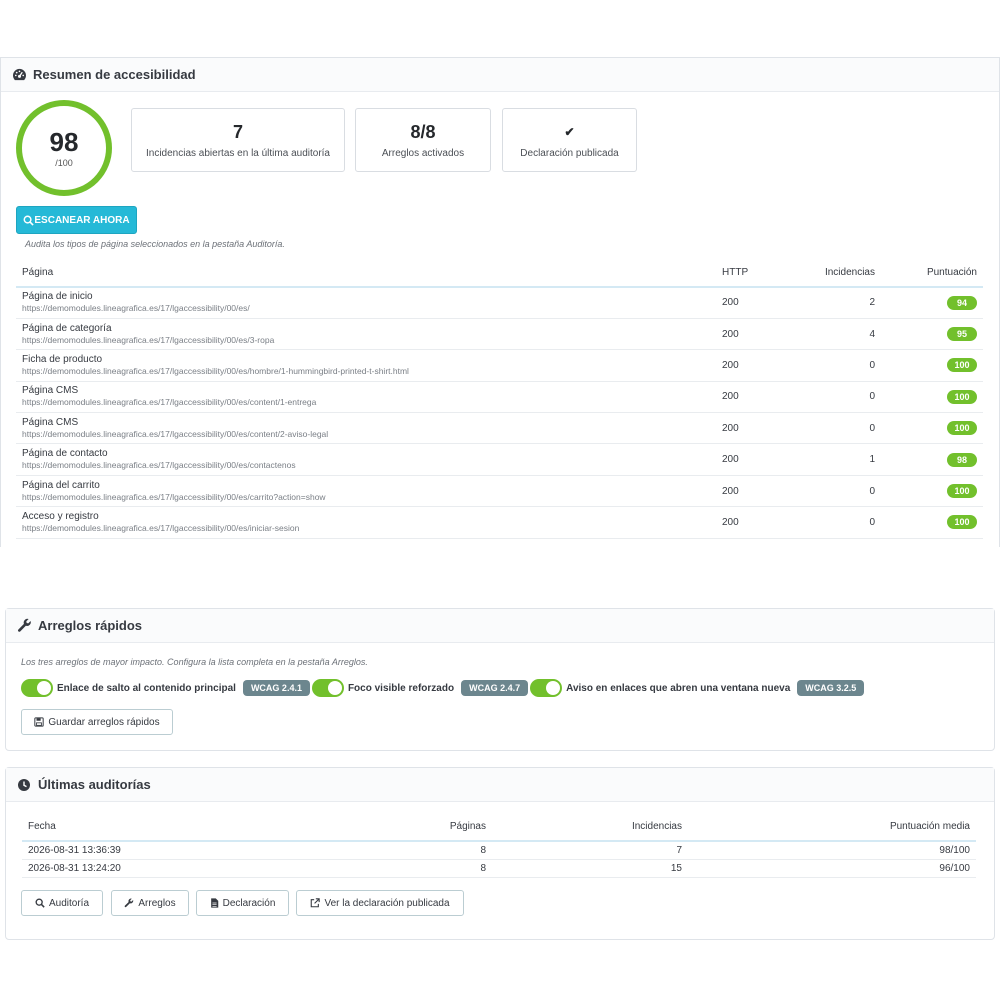 The image size is (1000, 1000). I want to click on toggle-skip-link, so click(37, 688).